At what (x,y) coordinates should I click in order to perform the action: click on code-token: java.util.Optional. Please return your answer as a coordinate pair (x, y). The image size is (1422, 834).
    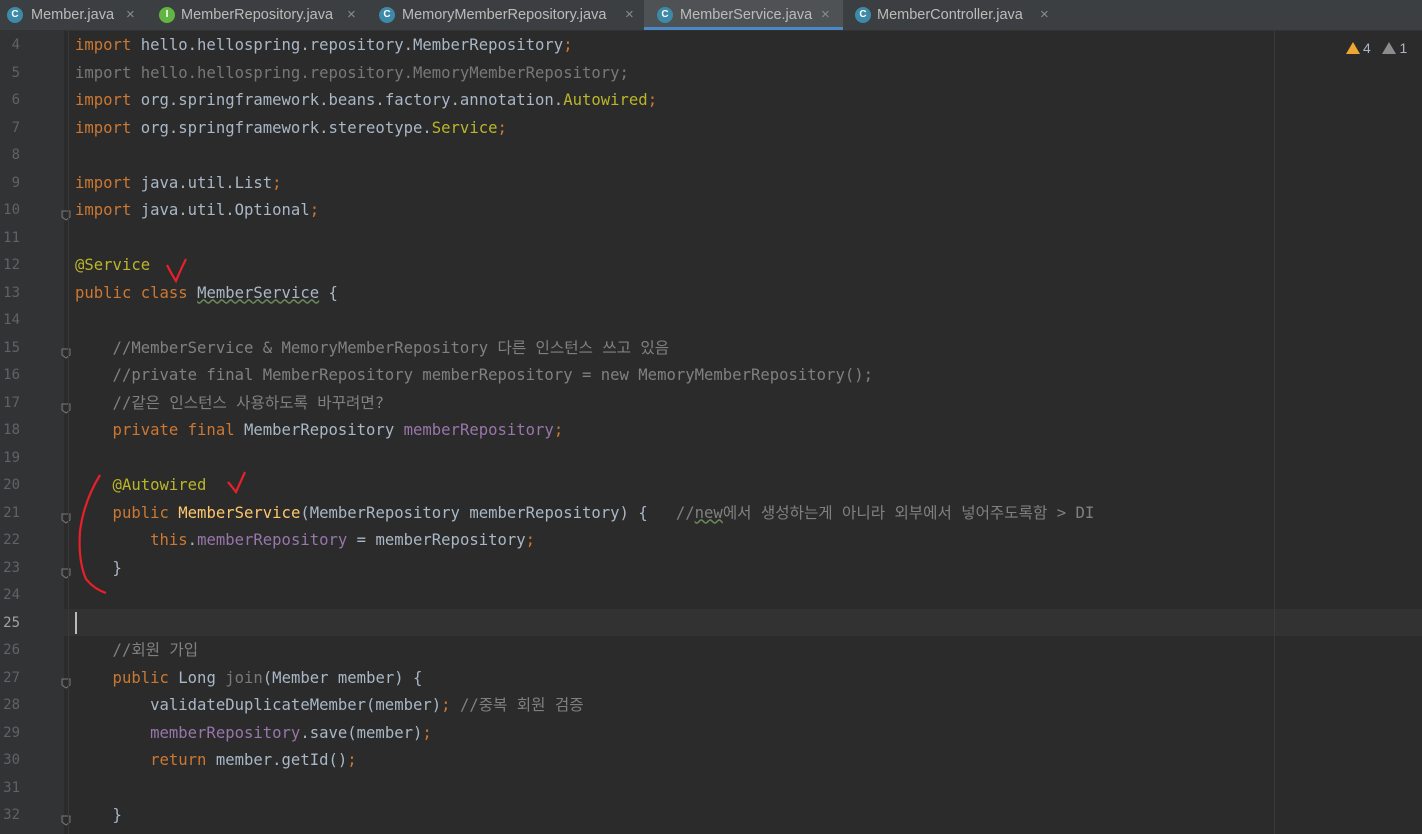
    Looking at the image, I should click on (225, 210).